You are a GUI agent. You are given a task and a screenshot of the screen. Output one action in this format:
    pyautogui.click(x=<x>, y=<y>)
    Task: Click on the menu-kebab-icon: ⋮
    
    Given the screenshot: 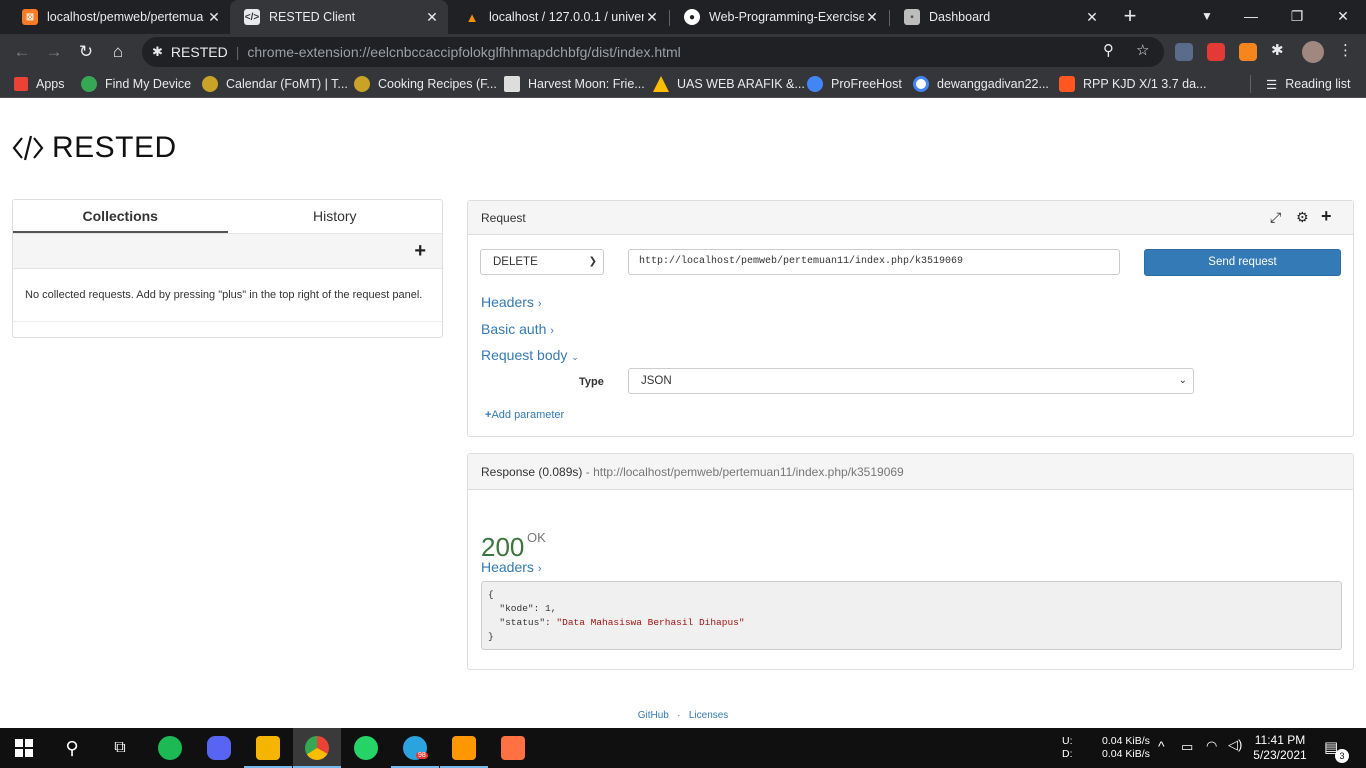 What is the action you would take?
    pyautogui.click(x=1345, y=50)
    